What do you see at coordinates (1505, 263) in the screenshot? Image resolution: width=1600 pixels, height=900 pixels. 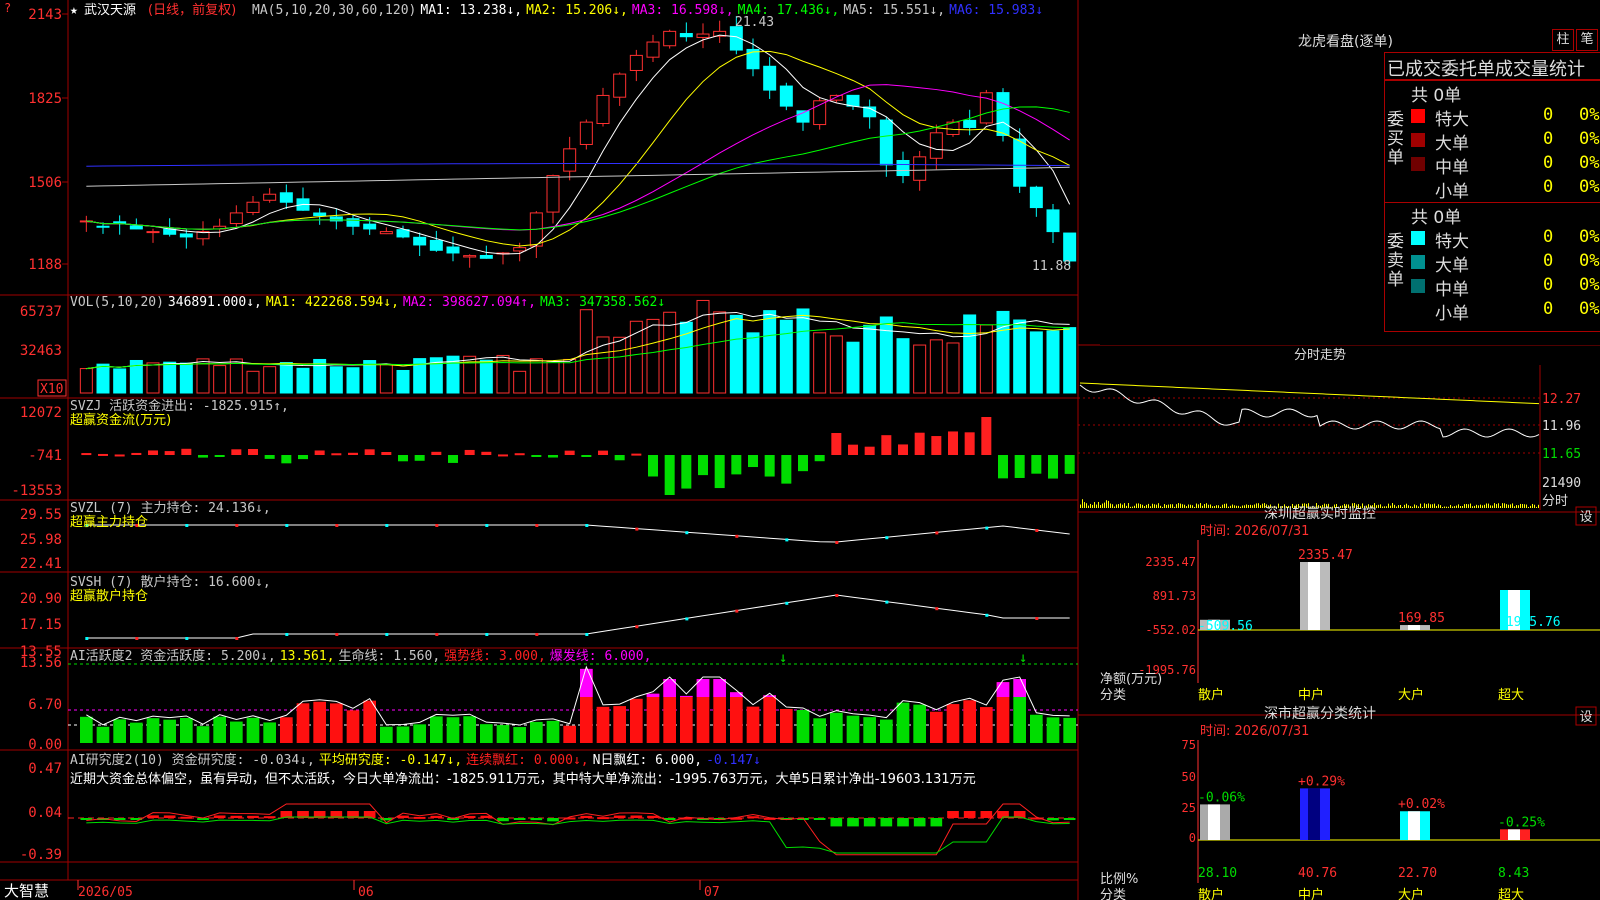 I see `sell-row: 大单 0 0%` at bounding box center [1505, 263].